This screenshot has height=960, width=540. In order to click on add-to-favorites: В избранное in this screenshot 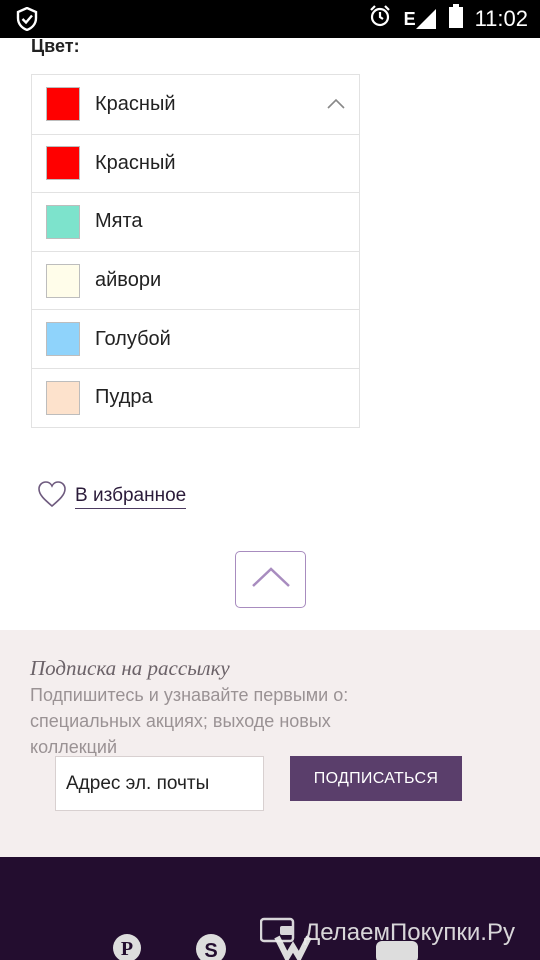, I will do `click(112, 496)`.